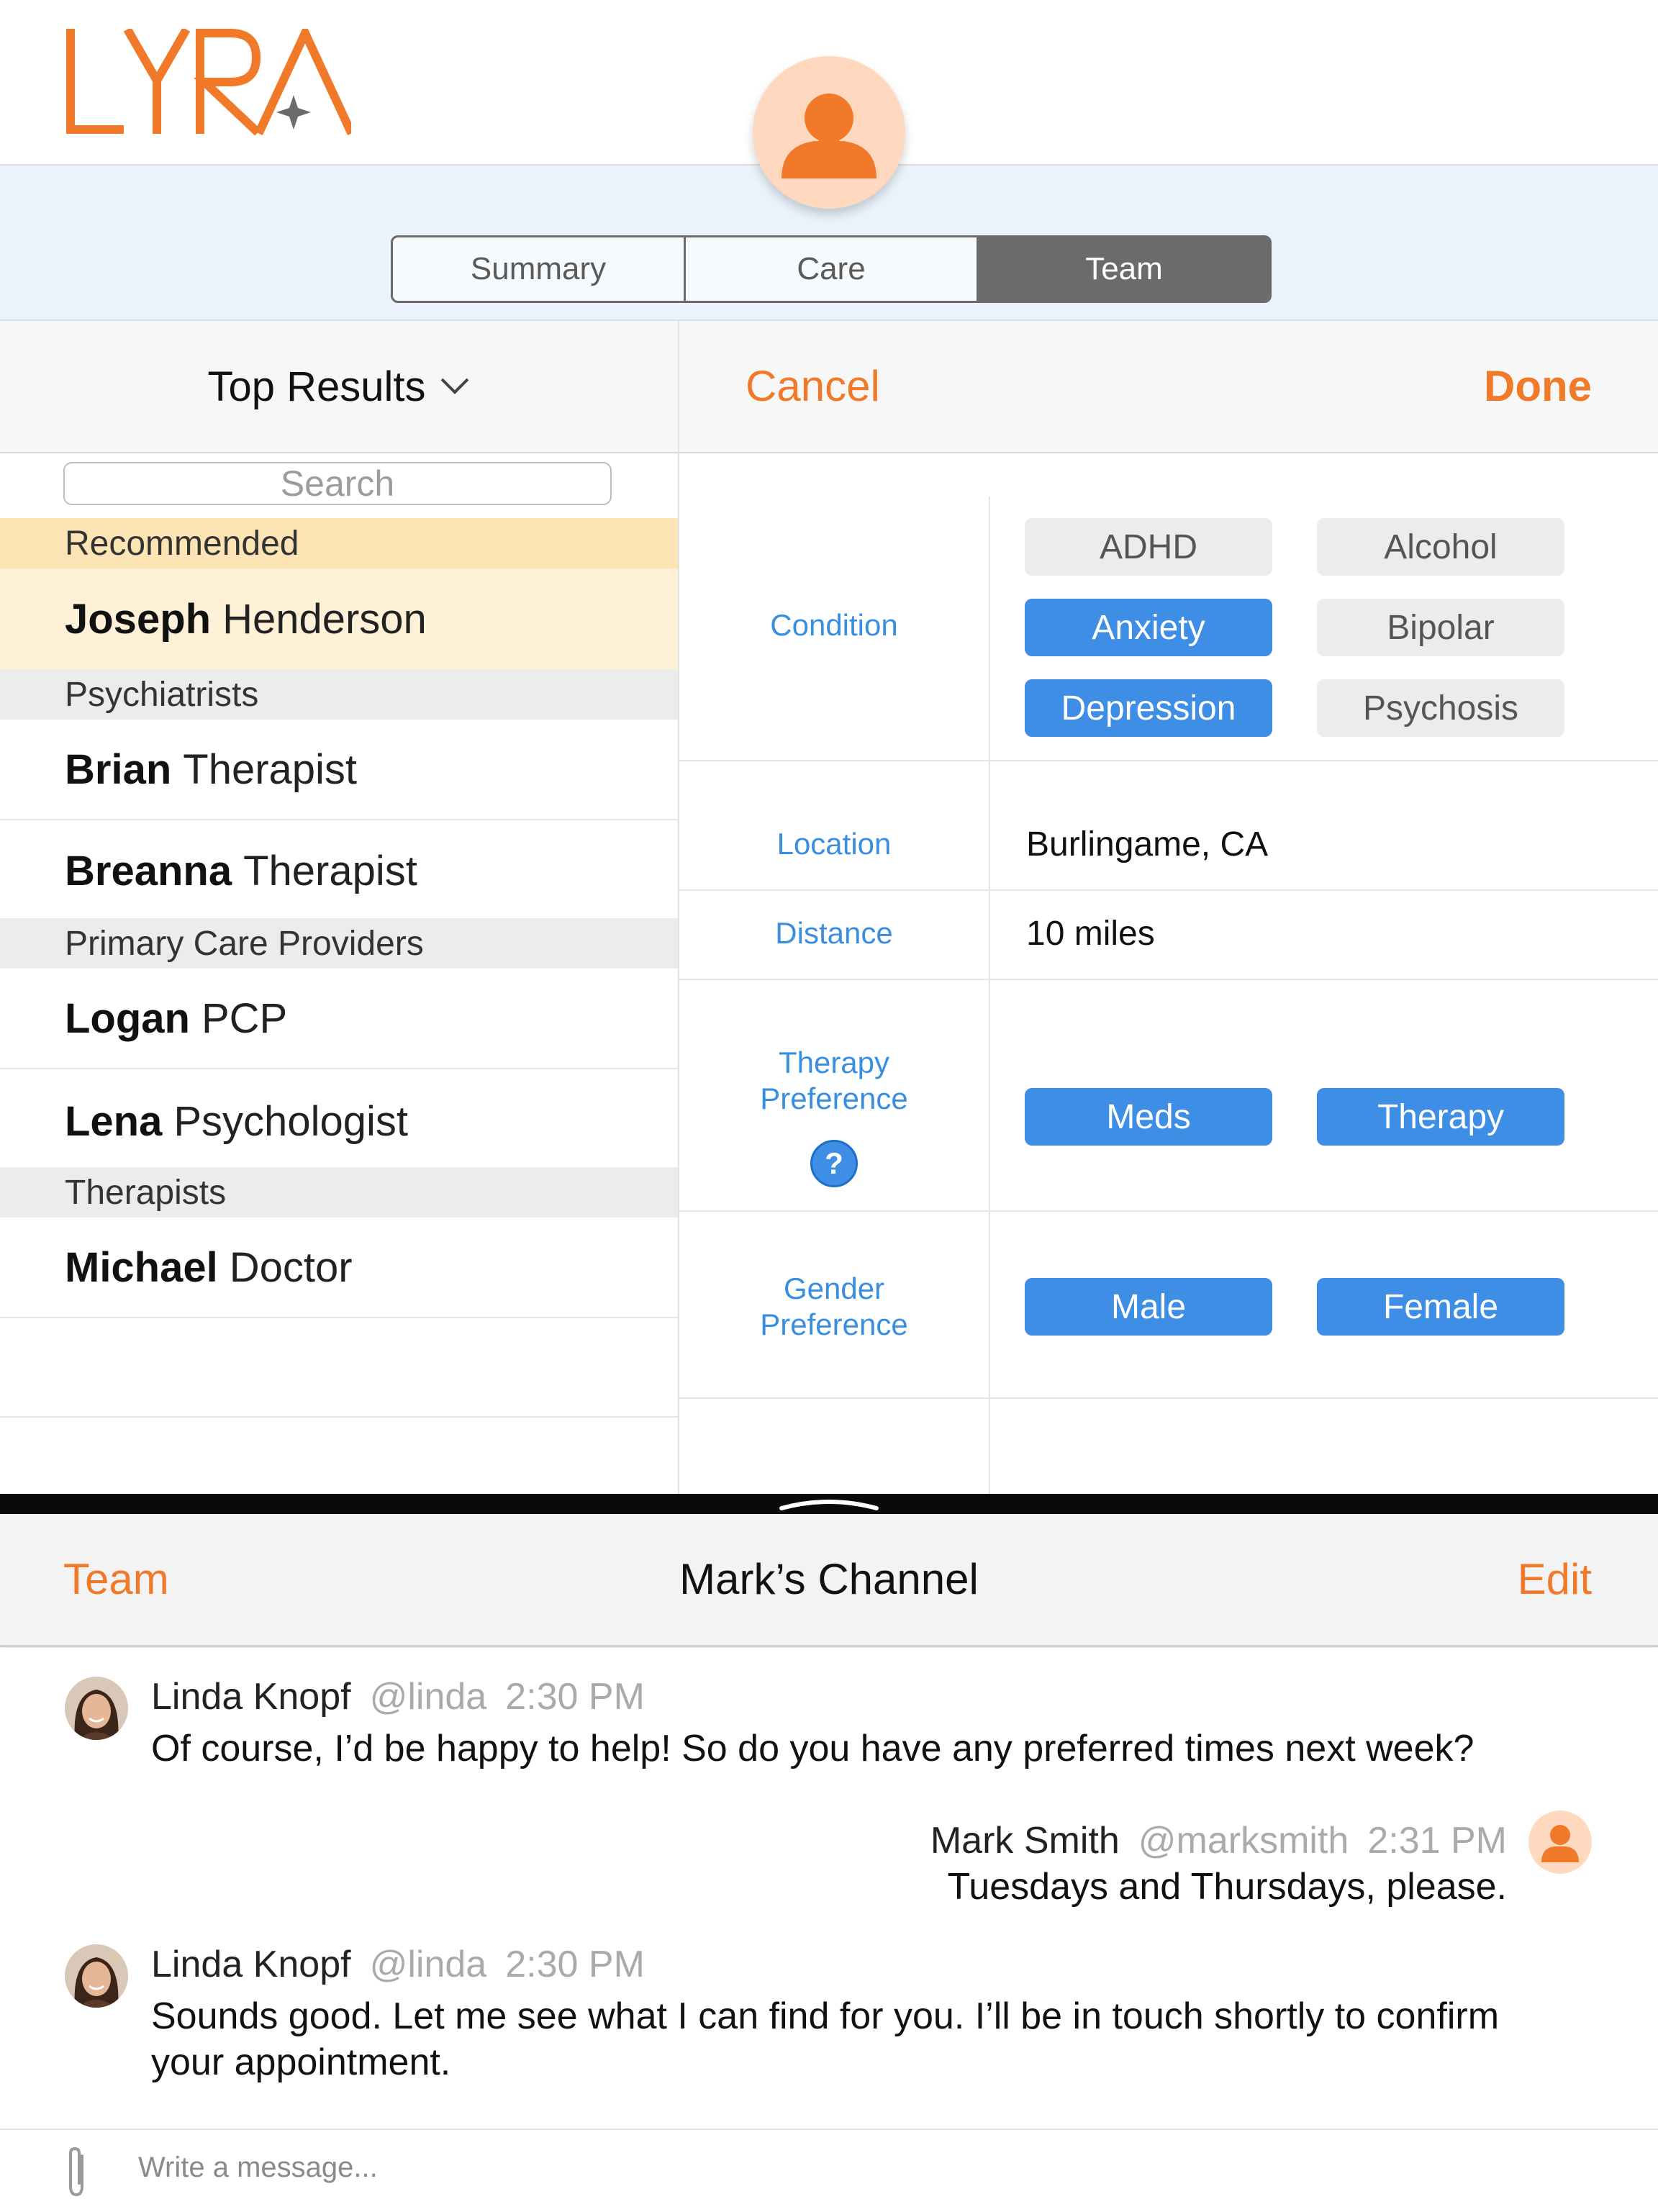 This screenshot has width=1658, height=2212. What do you see at coordinates (118, 769) in the screenshot?
I see `first-name: Brian` at bounding box center [118, 769].